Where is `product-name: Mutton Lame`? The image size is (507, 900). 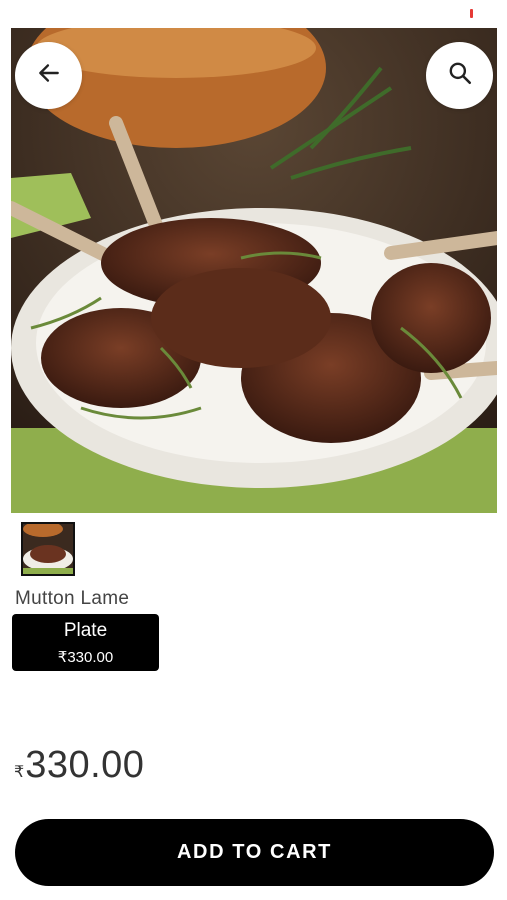
product-name: Mutton Lame is located at coordinates (72, 598).